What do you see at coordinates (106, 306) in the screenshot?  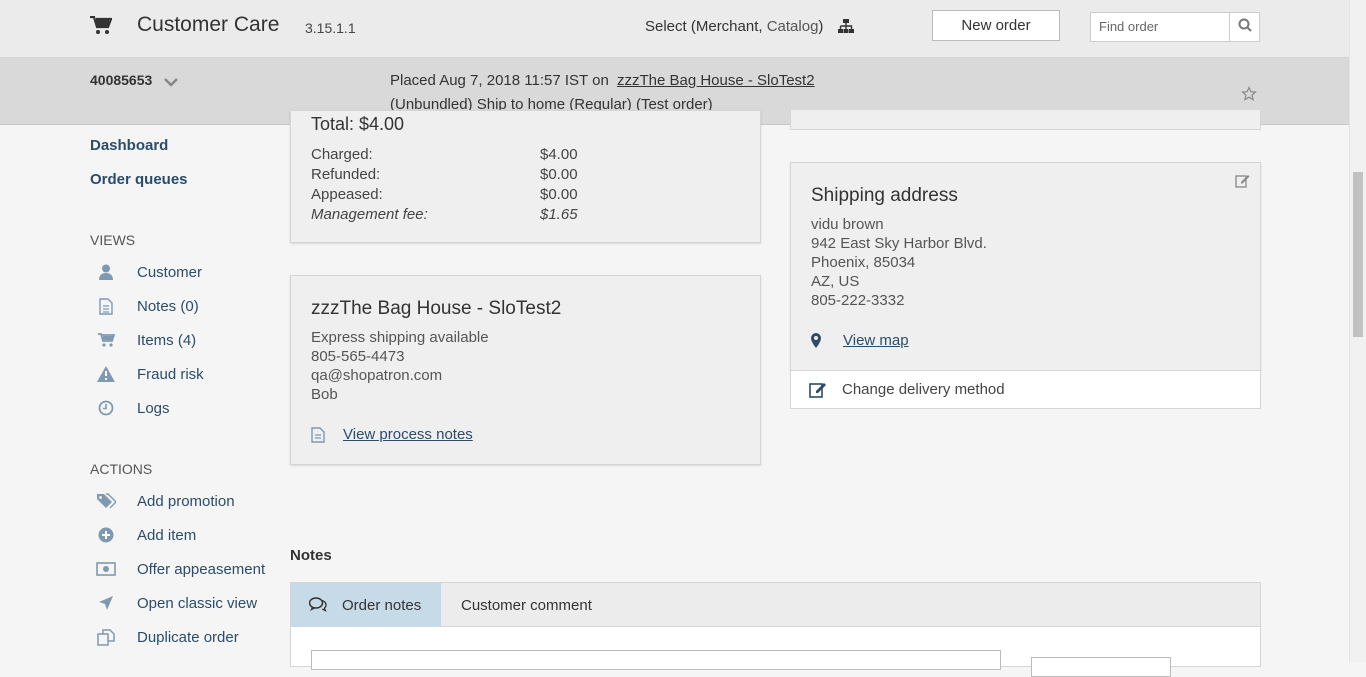 I see `document-icon` at bounding box center [106, 306].